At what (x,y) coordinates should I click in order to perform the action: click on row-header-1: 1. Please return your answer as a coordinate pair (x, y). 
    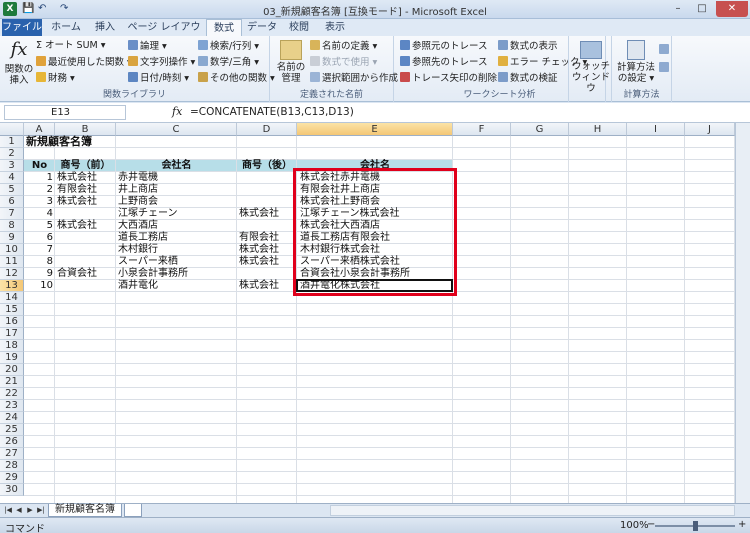
    Looking at the image, I should click on (12, 142).